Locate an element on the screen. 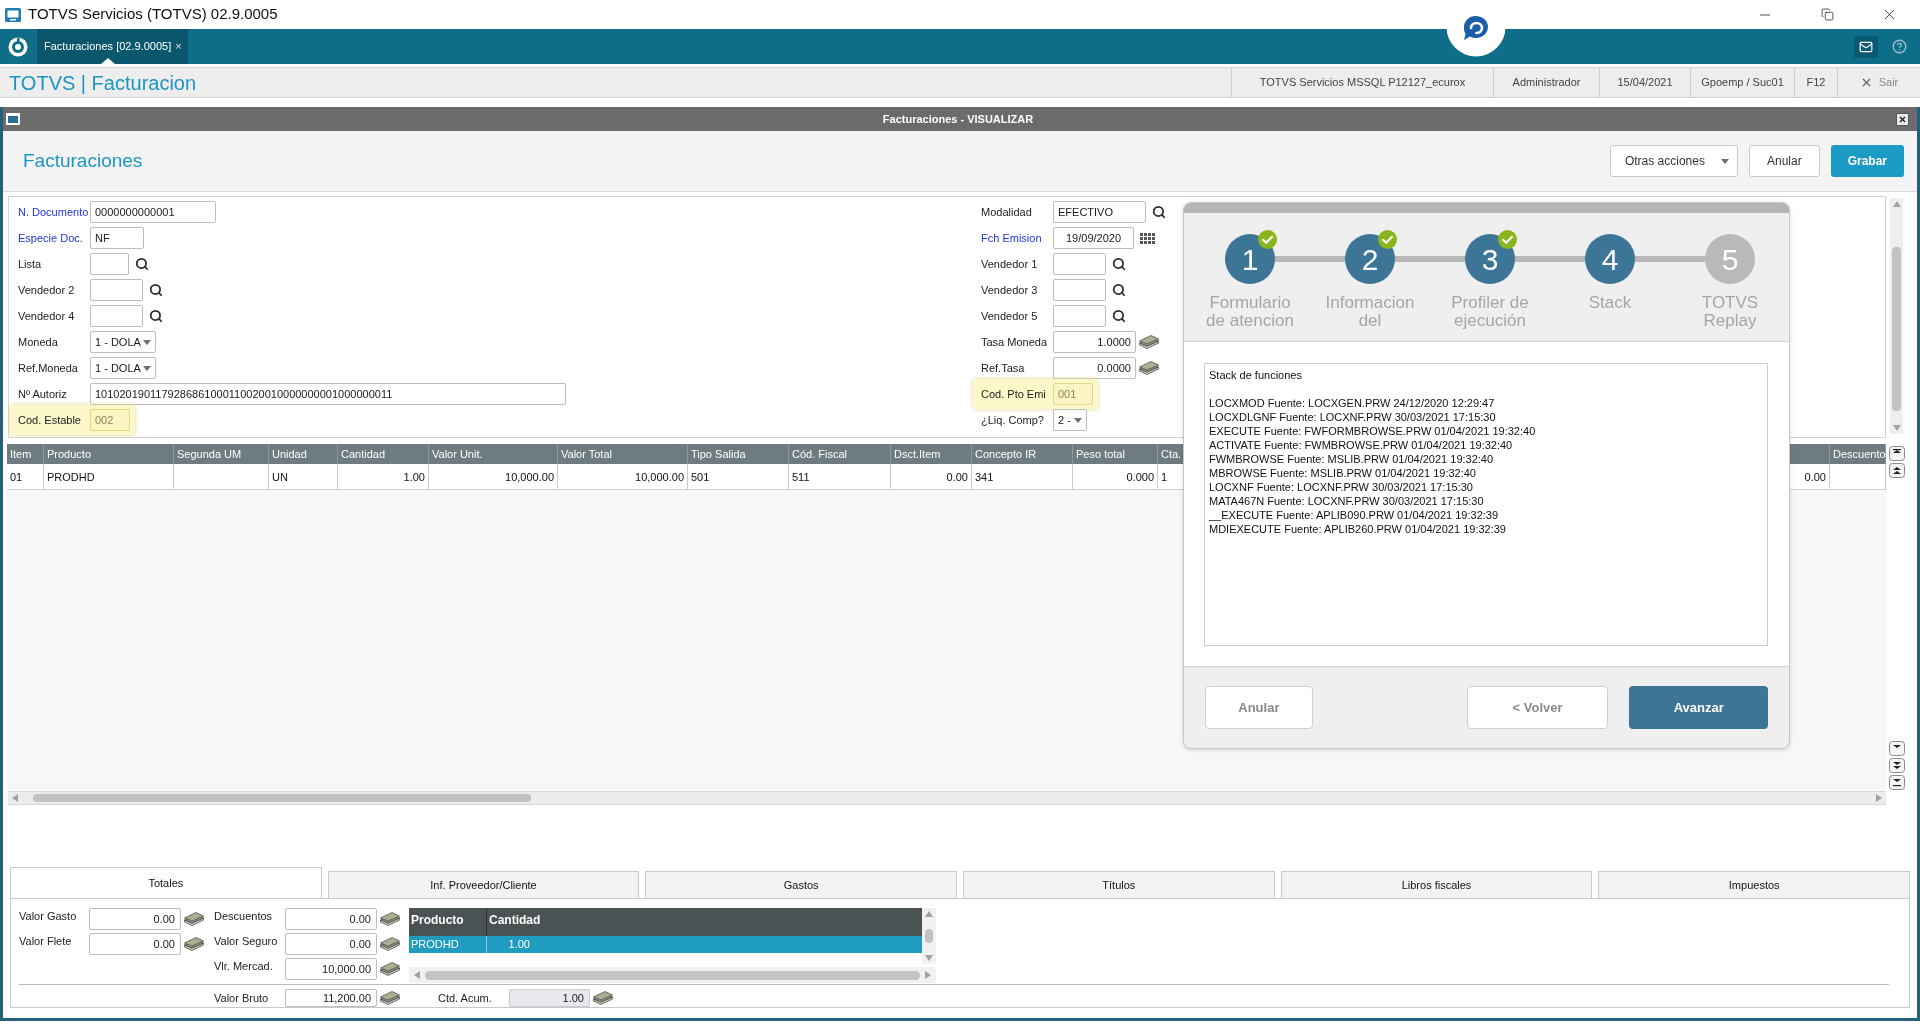 The width and height of the screenshot is (1920, 1029). mail-icon is located at coordinates (1866, 46).